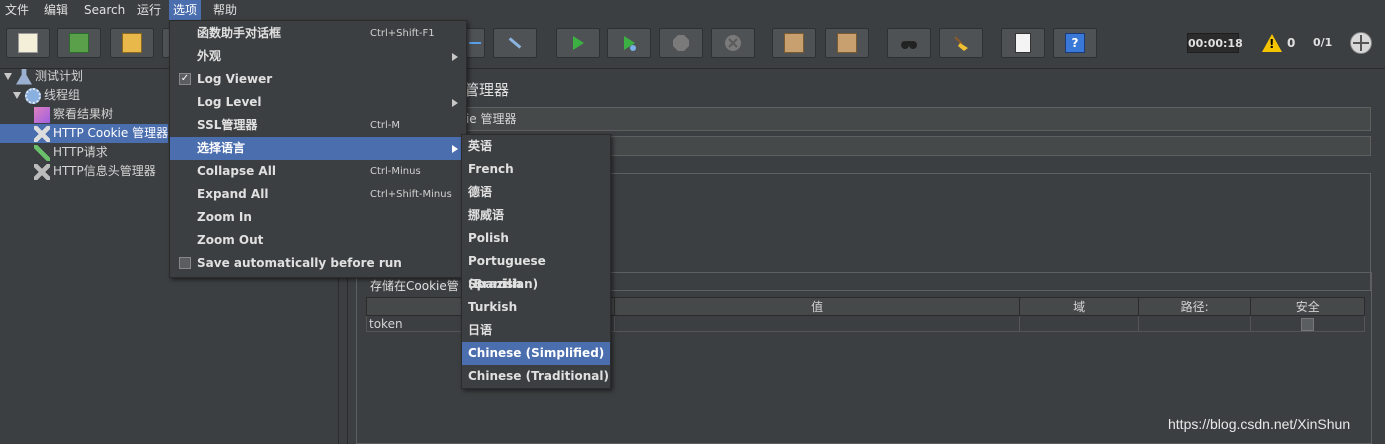 This screenshot has height=444, width=1385. Describe the element at coordinates (104, 171) in the screenshot. I see `tree-item-label: HTTP信息头管理器` at that location.